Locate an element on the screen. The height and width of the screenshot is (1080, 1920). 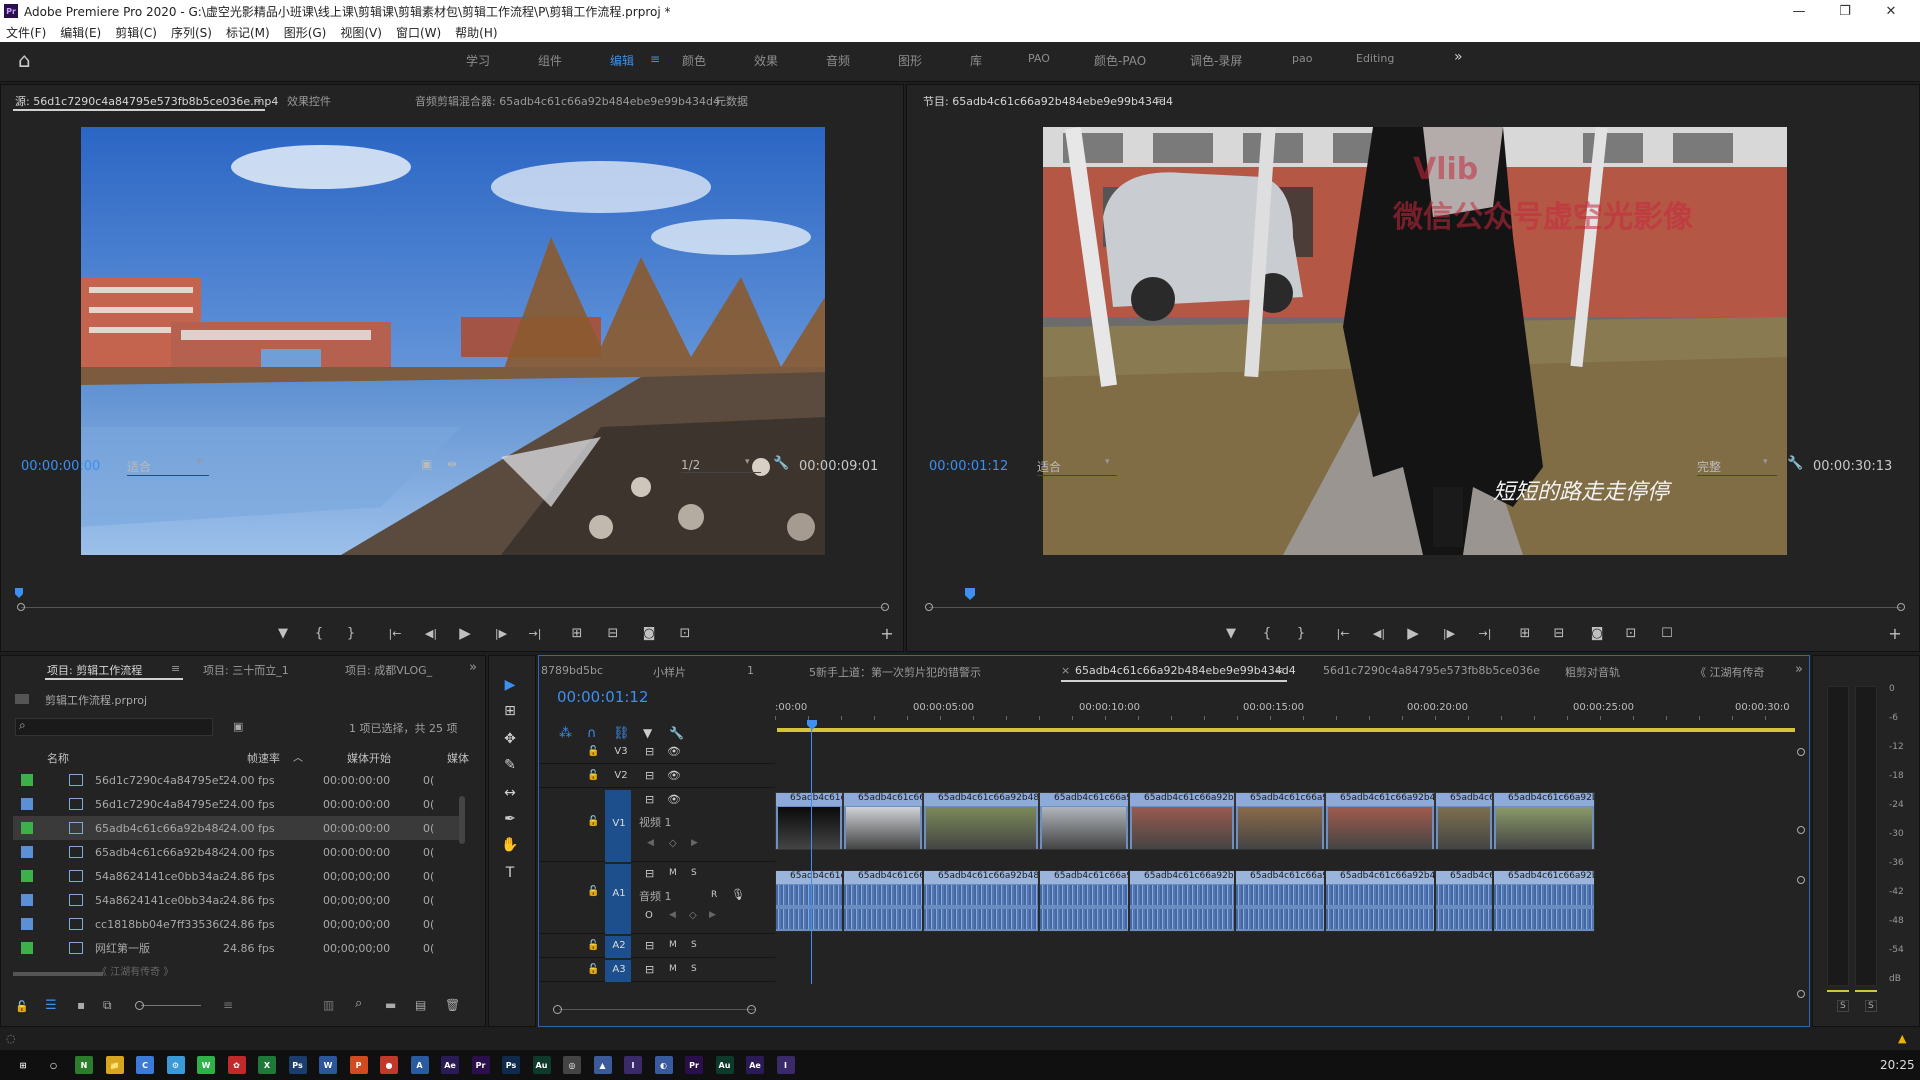
warning-icon: ▲ is located at coordinates (1902, 1038).